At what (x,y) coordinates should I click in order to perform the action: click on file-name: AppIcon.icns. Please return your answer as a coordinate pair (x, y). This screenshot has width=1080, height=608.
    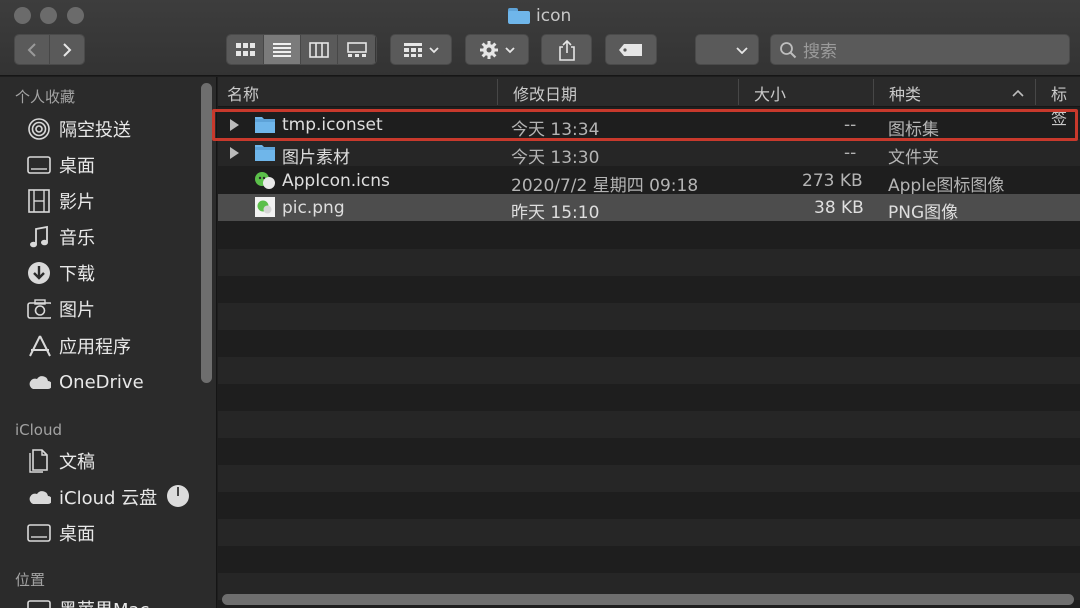
    Looking at the image, I should click on (336, 181).